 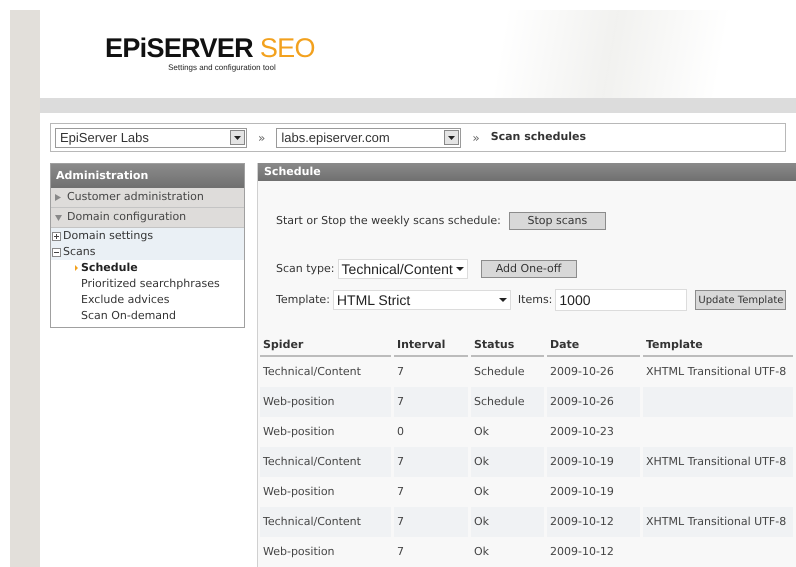 I want to click on table-cell: 2009-10-26, so click(x=593, y=402).